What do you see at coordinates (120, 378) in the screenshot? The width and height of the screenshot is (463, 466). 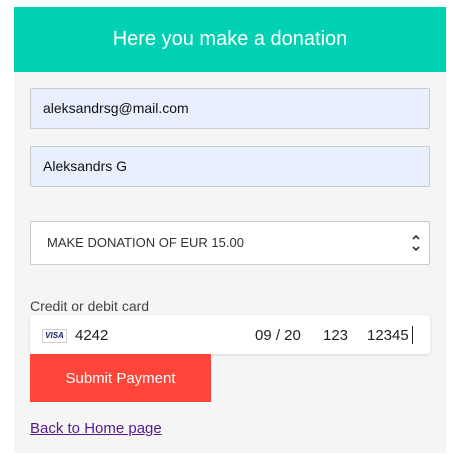 I see `submit-payment-button: Submit Payment` at bounding box center [120, 378].